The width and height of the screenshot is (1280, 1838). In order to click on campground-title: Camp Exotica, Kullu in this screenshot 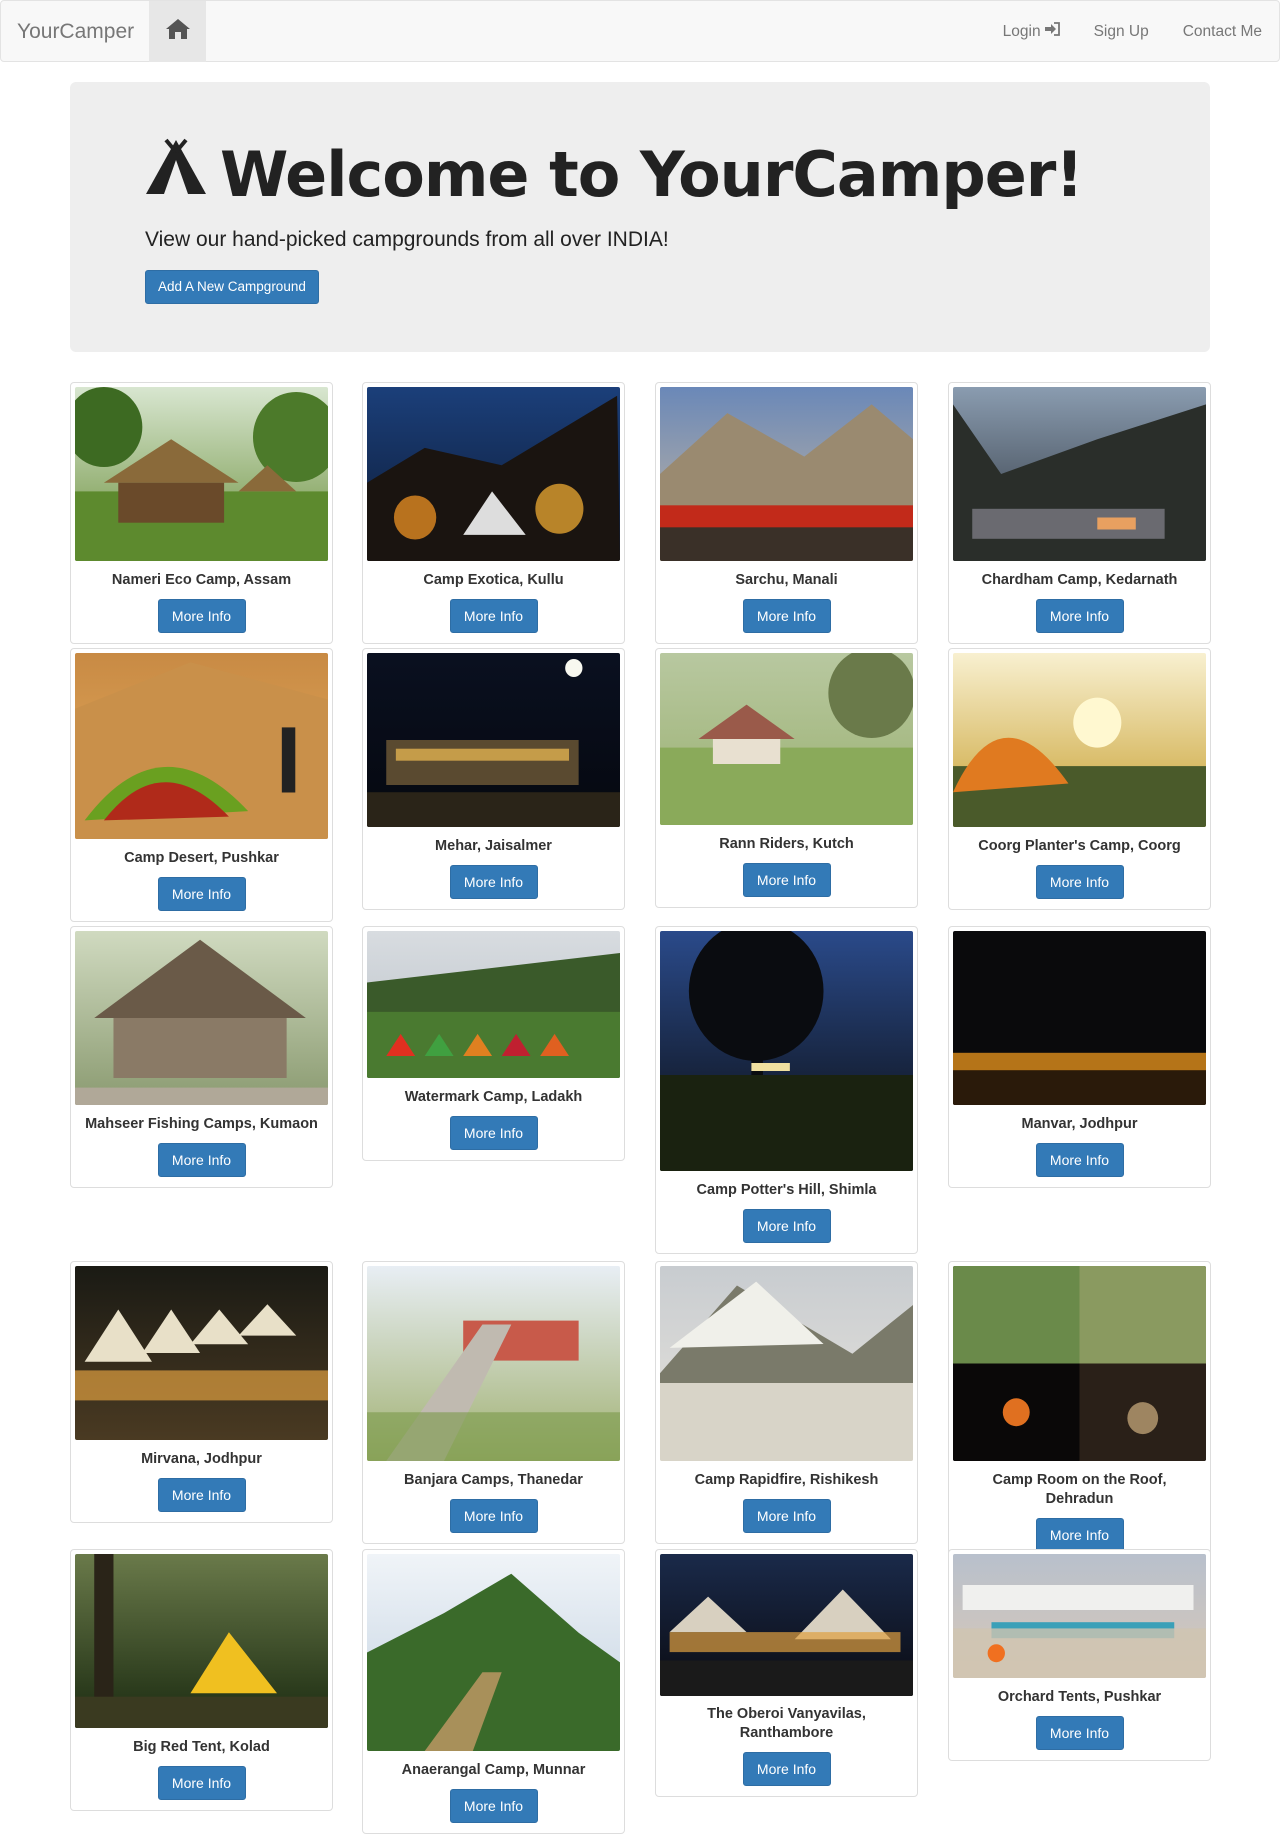, I will do `click(493, 580)`.